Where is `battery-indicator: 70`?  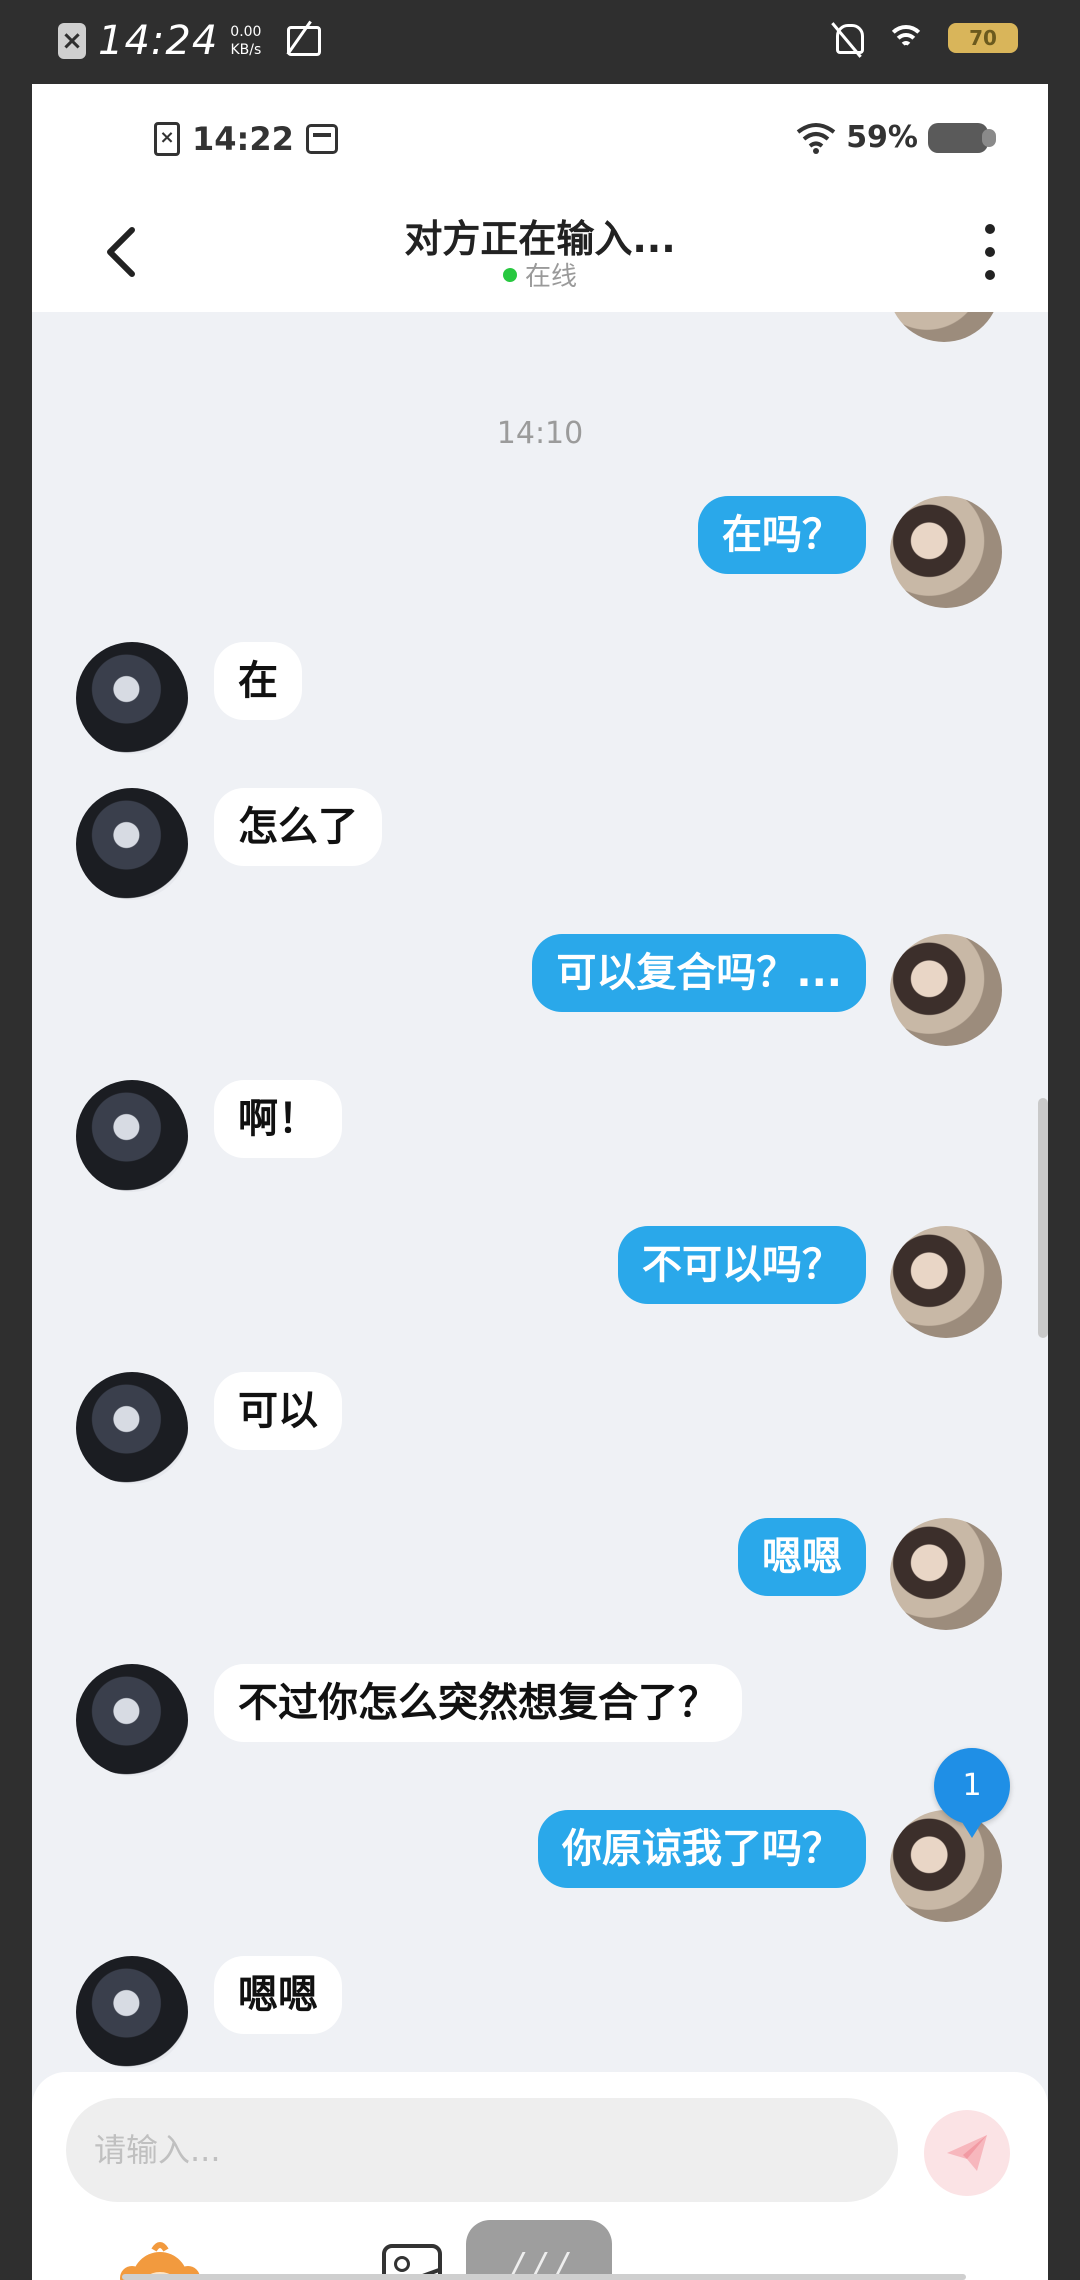 battery-indicator: 70 is located at coordinates (983, 38).